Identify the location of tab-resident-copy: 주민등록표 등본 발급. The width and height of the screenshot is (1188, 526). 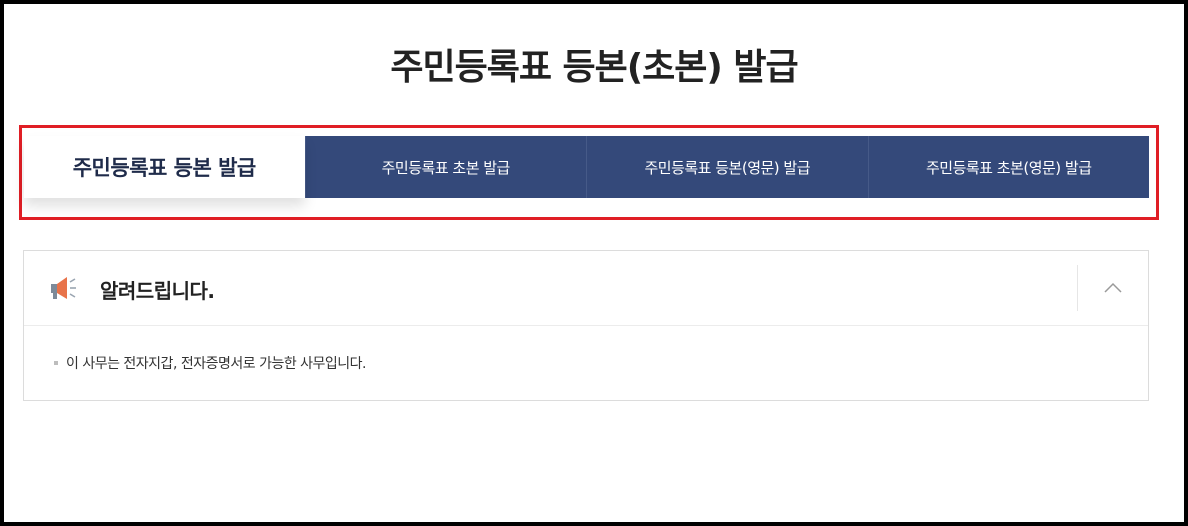
(164, 167).